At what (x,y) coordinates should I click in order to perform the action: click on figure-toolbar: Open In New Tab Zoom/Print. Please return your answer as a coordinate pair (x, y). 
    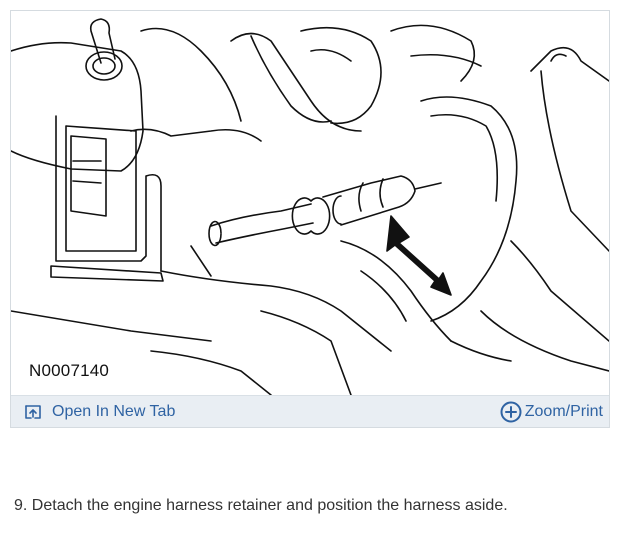
    Looking at the image, I should click on (310, 411).